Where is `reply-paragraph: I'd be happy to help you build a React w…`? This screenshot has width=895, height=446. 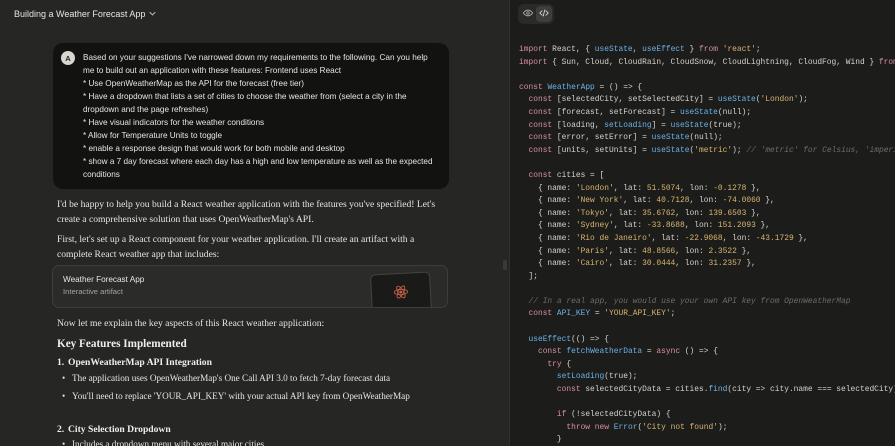 reply-paragraph: I'd be happy to help you build a React w… is located at coordinates (246, 212).